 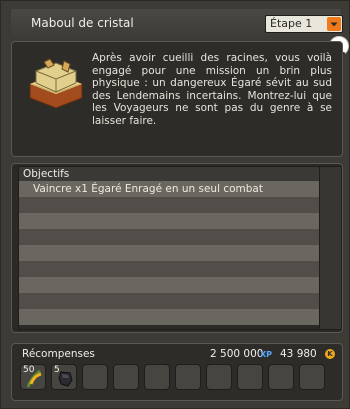 I want to click on kamas-icon: K, so click(x=330, y=354).